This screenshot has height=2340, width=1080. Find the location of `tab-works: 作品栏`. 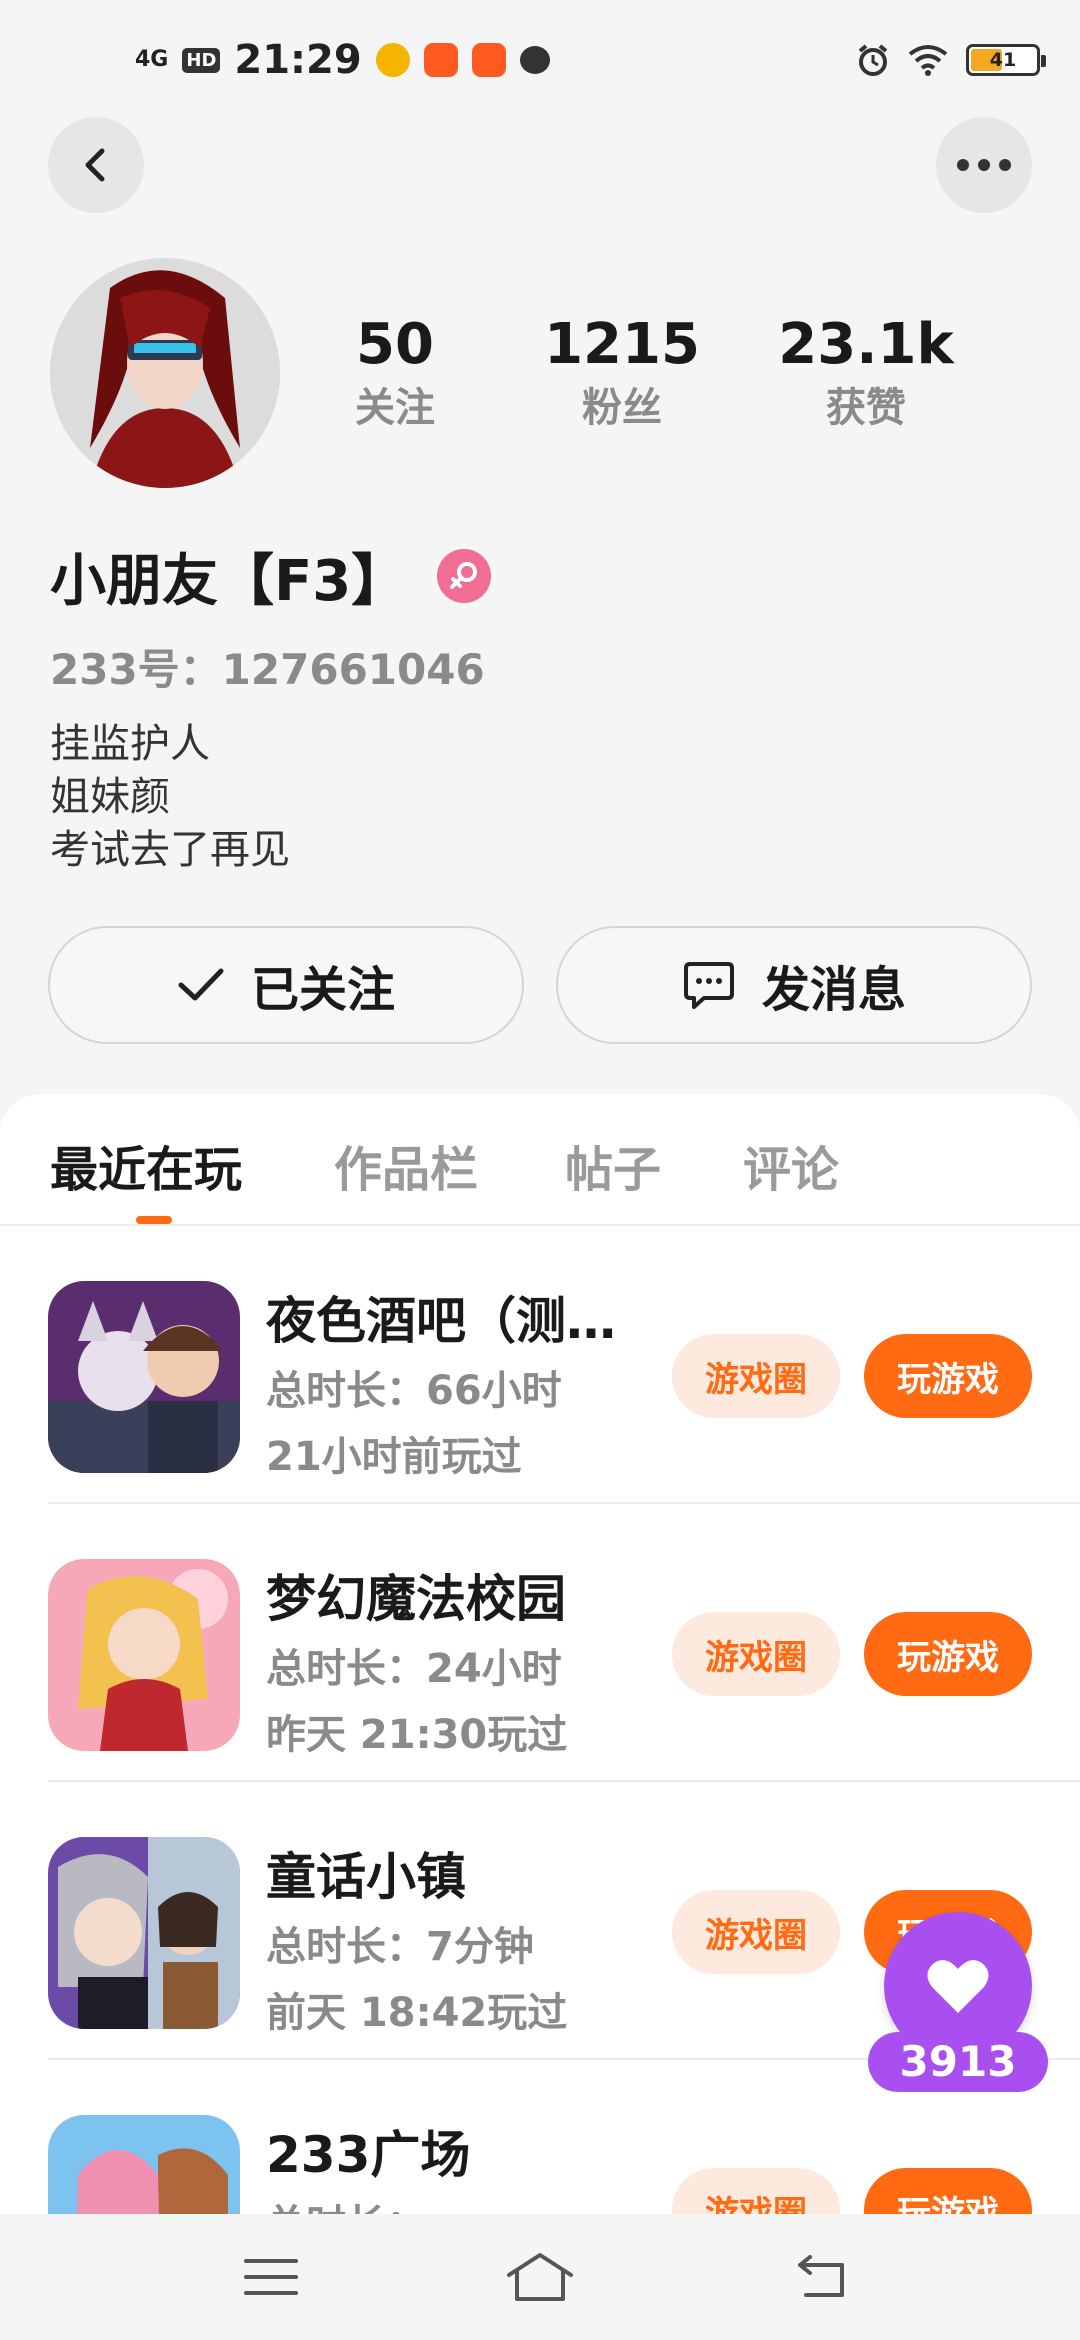

tab-works: 作品栏 is located at coordinates (406, 1165).